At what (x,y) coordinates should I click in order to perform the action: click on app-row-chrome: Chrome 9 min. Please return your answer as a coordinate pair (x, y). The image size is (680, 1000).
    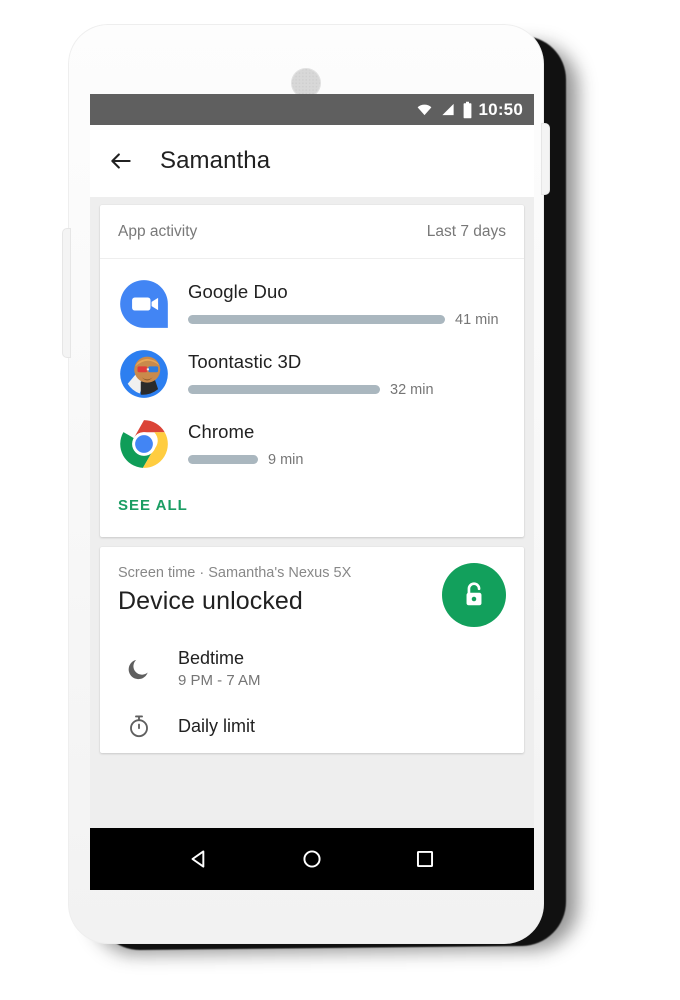
    Looking at the image, I should click on (312, 444).